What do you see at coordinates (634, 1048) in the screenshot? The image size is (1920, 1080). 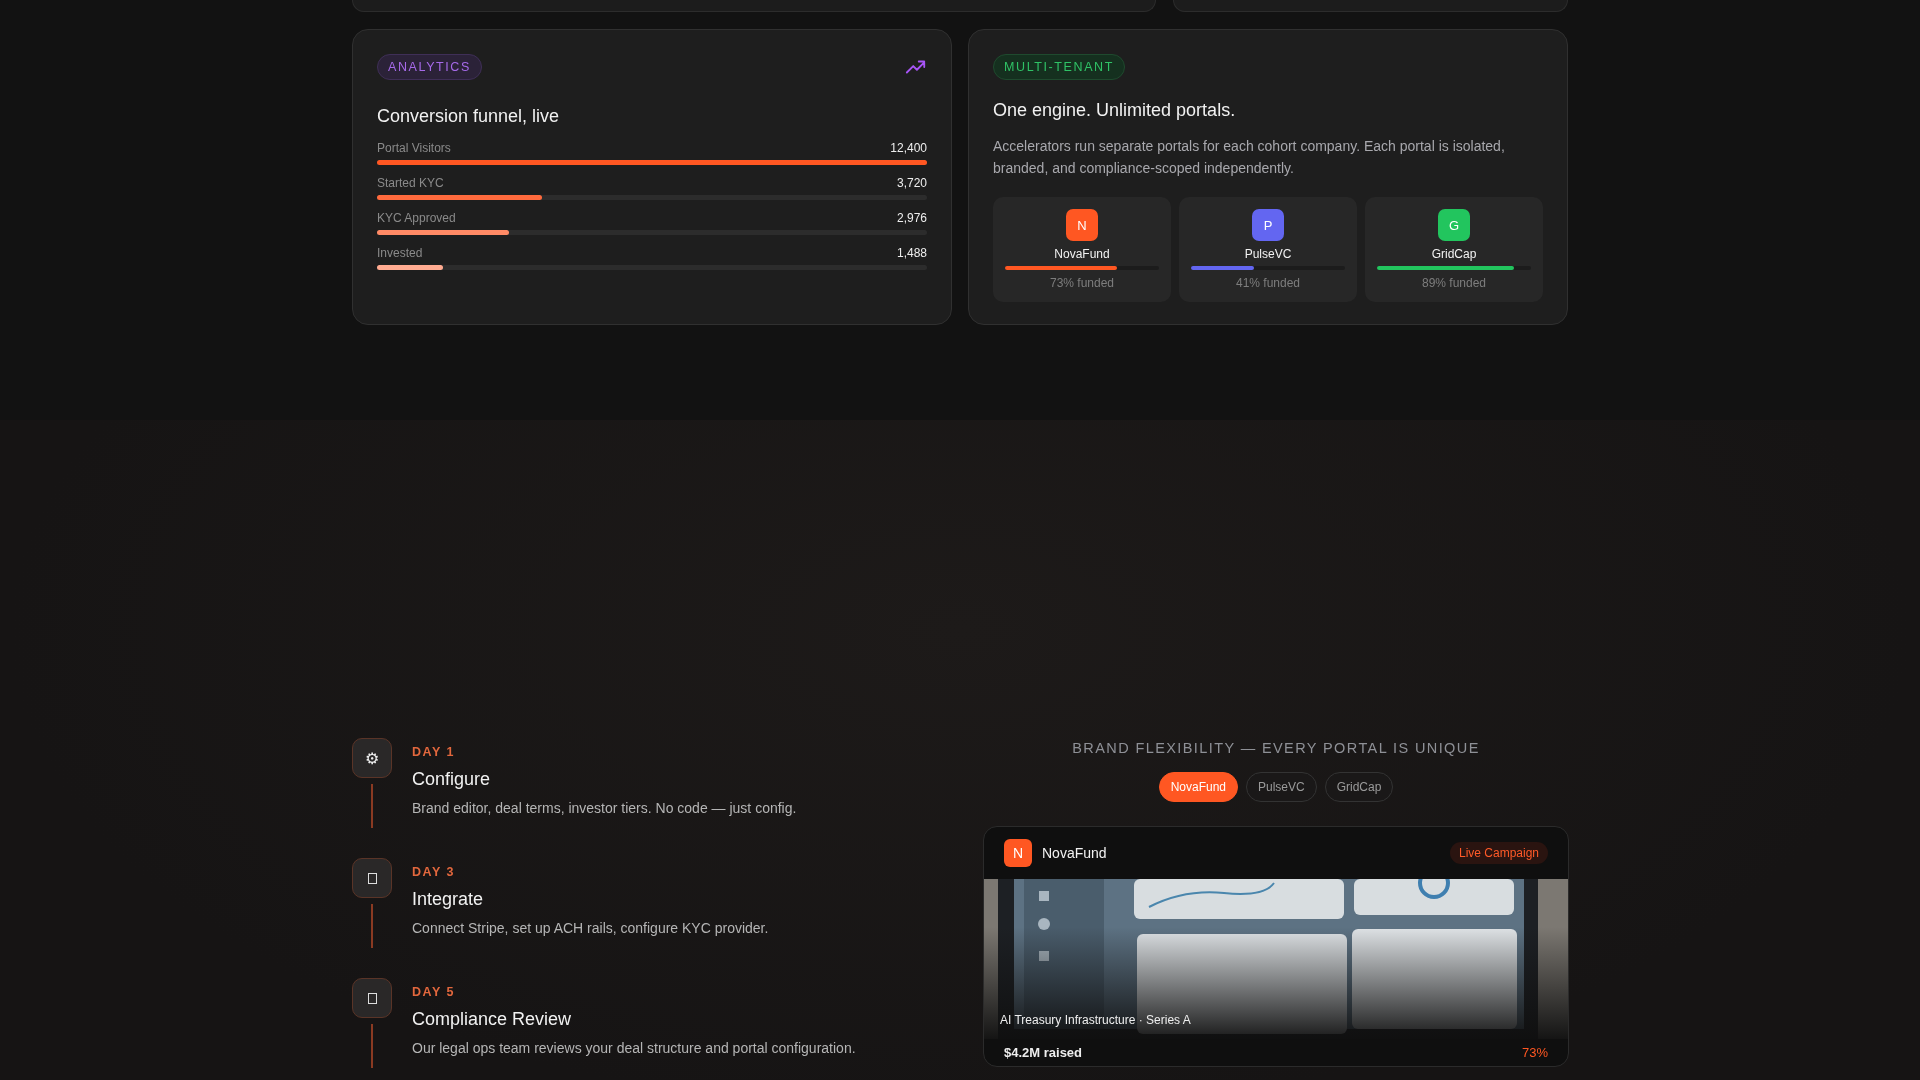 I see `step-description: Our legal ops team reviews your deal structure and portal configuration.` at bounding box center [634, 1048].